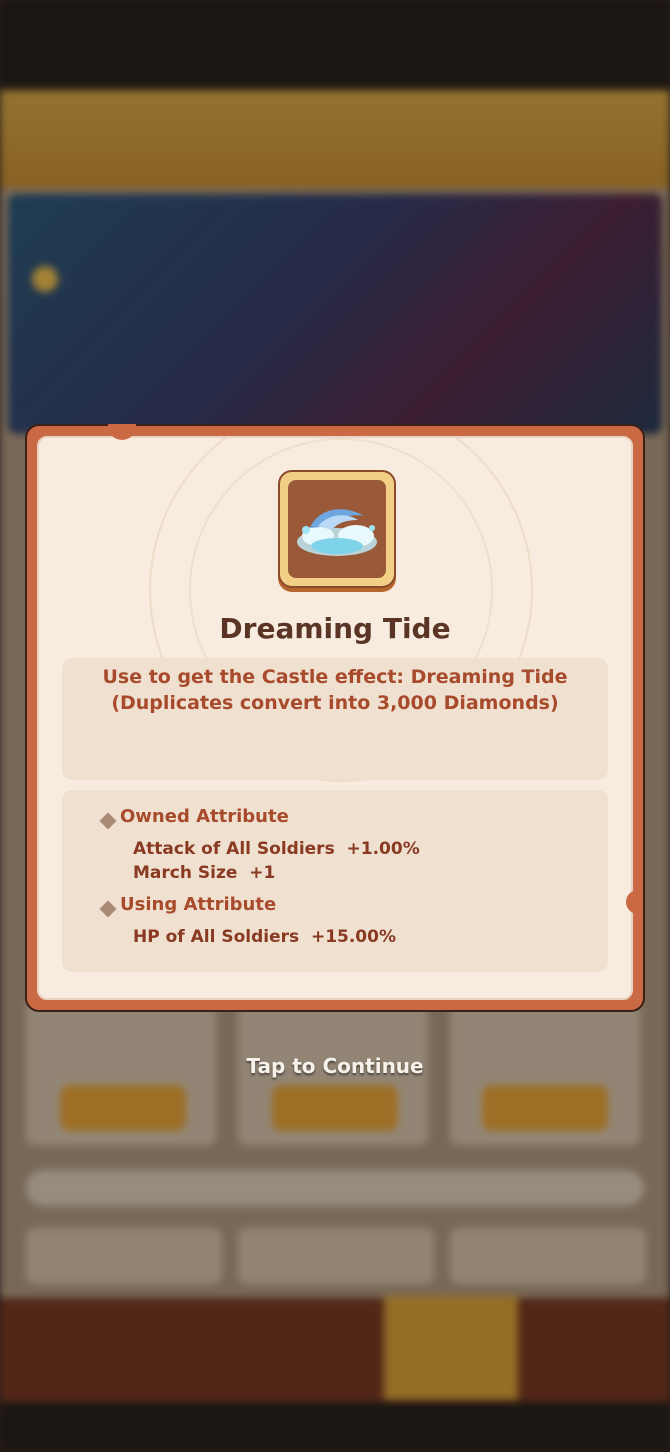 The height and width of the screenshot is (1452, 670). What do you see at coordinates (276, 849) in the screenshot?
I see `owned-attribute-value: Attack of All Soldiers +1.00%` at bounding box center [276, 849].